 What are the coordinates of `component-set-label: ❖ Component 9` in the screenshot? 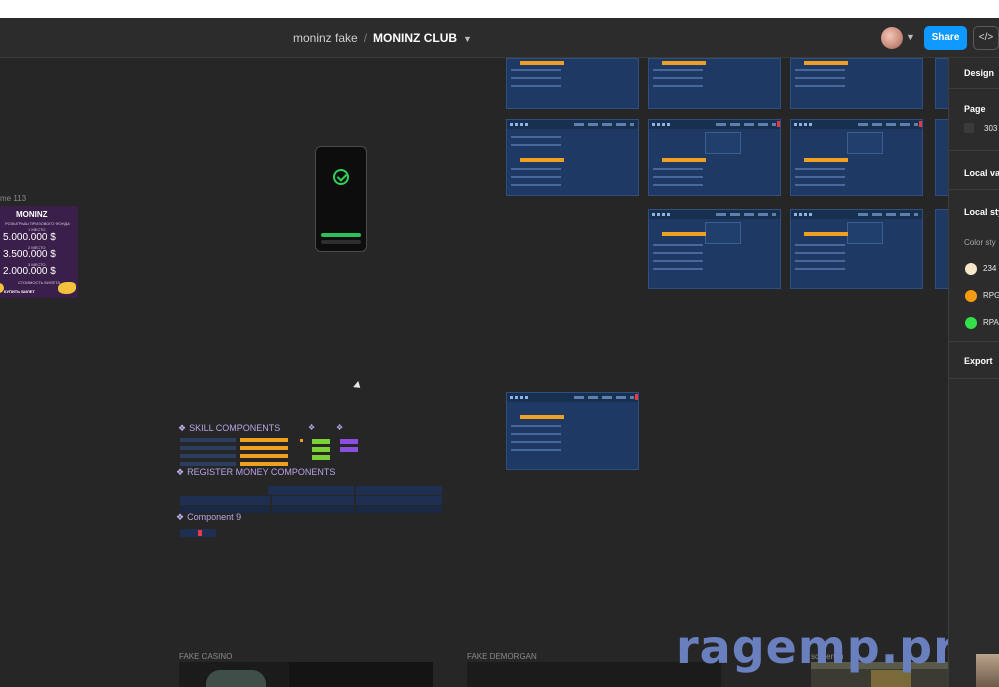 It's located at (208, 517).